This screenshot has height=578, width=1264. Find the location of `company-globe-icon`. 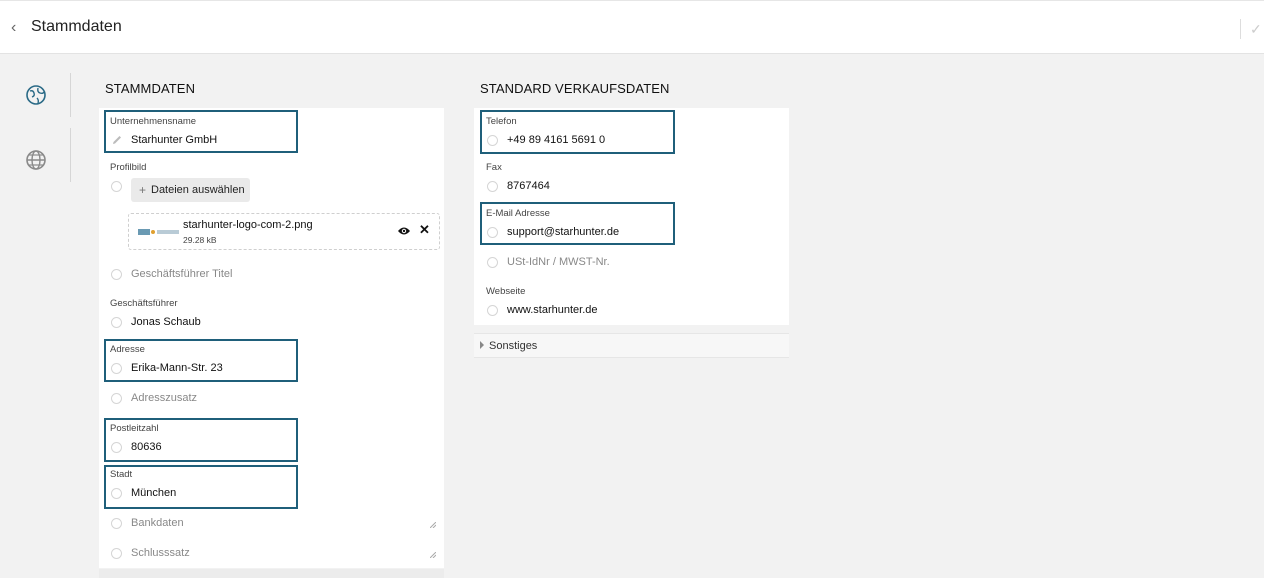

company-globe-icon is located at coordinates (36, 95).